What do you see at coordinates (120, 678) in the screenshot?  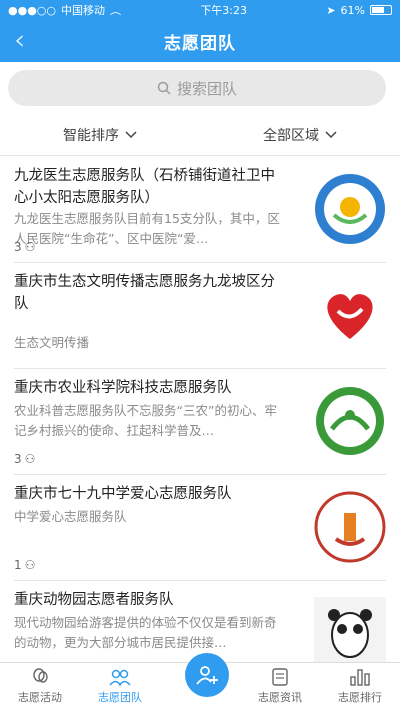 I see `team-icon` at bounding box center [120, 678].